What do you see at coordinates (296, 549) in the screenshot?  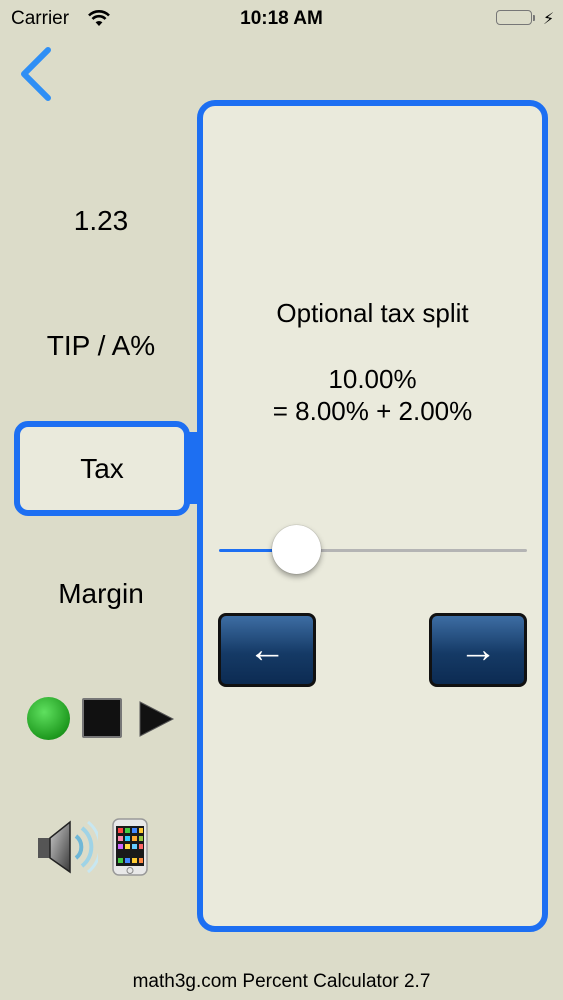 I see `slider-thumb` at bounding box center [296, 549].